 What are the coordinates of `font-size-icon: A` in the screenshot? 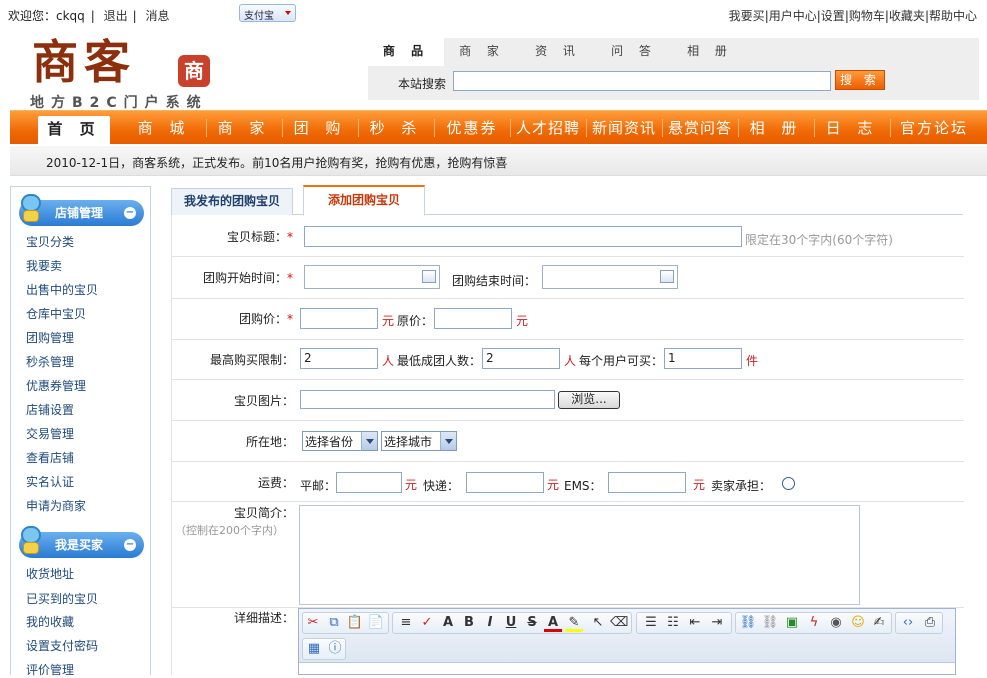 It's located at (448, 623).